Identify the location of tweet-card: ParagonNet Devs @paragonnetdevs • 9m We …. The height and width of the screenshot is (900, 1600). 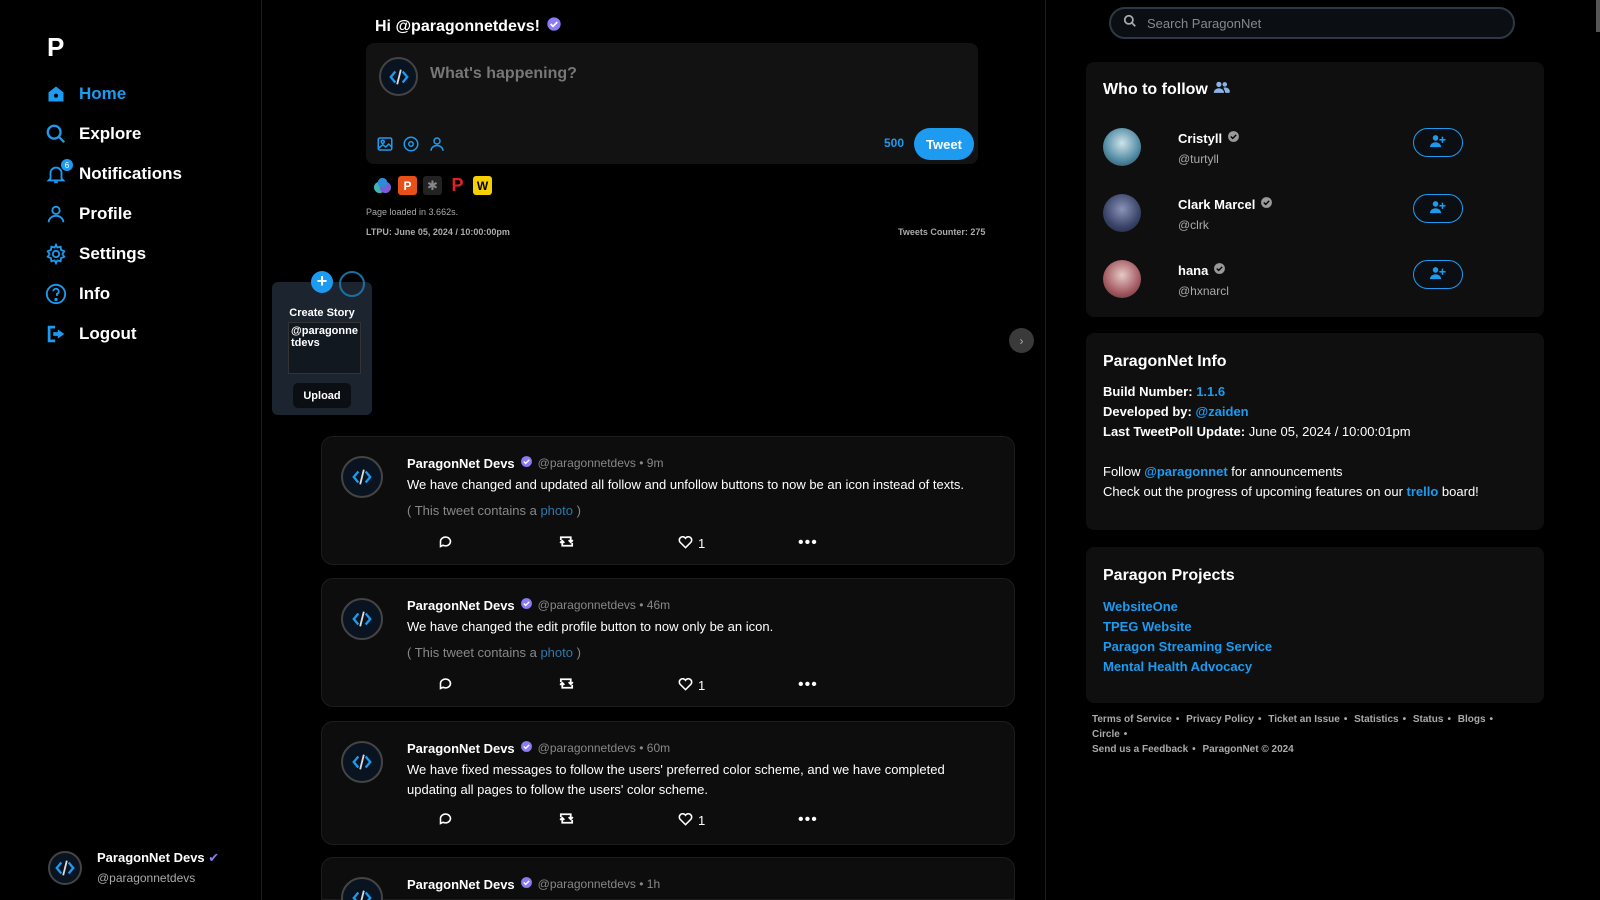
(668, 500).